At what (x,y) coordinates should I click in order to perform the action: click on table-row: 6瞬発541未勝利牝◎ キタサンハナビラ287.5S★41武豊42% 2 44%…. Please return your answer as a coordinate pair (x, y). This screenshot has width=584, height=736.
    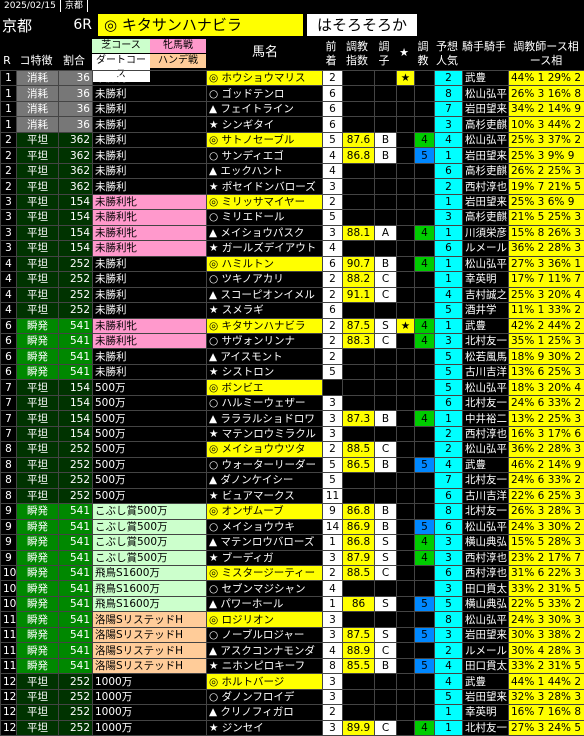
    Looking at the image, I should click on (292, 325).